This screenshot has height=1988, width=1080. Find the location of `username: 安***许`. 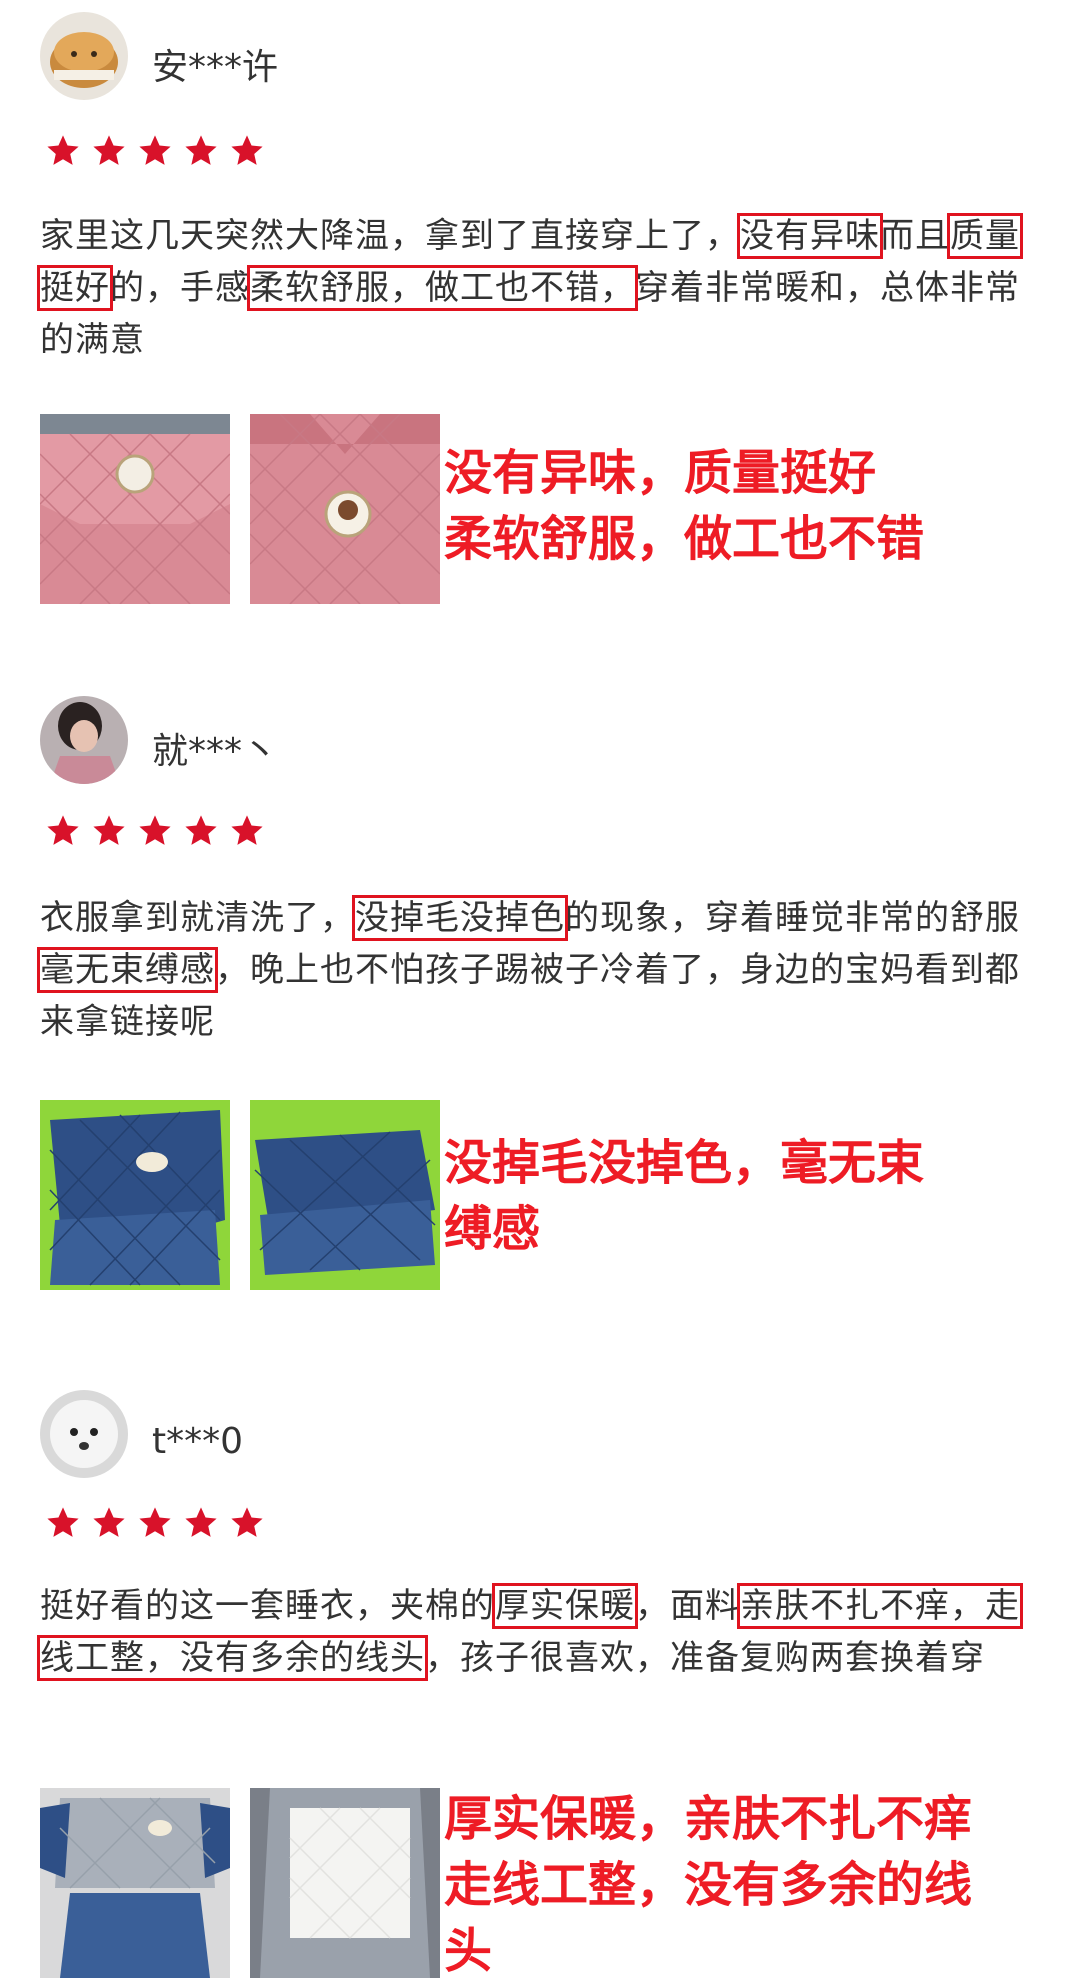

username: 安***许 is located at coordinates (215, 68).